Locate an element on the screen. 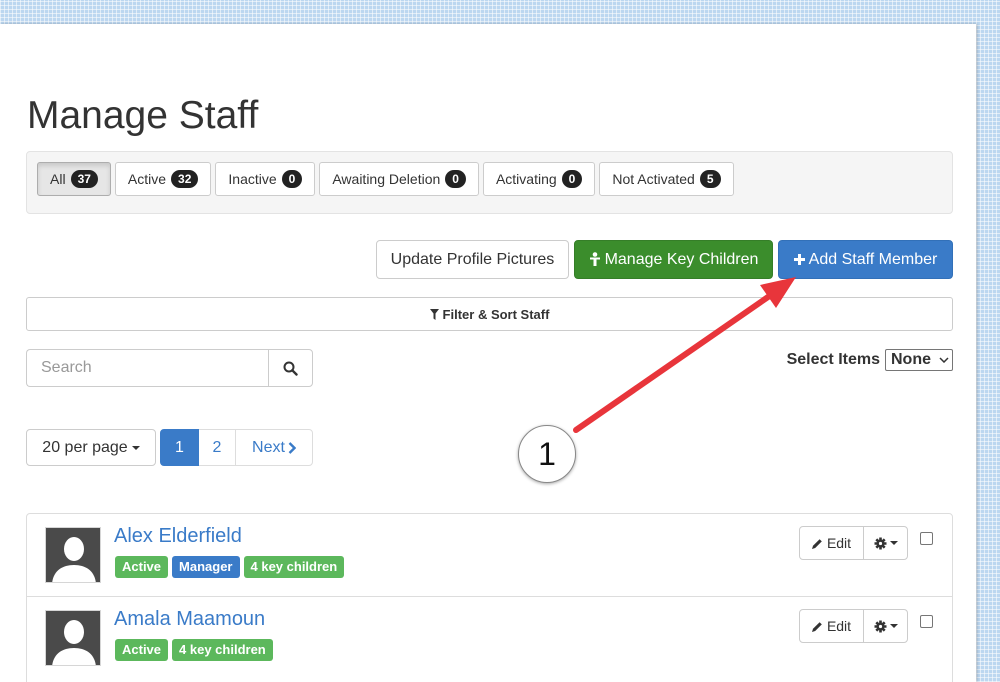 The image size is (1000, 682). tab-not-activated: Not Activated 5 is located at coordinates (666, 179).